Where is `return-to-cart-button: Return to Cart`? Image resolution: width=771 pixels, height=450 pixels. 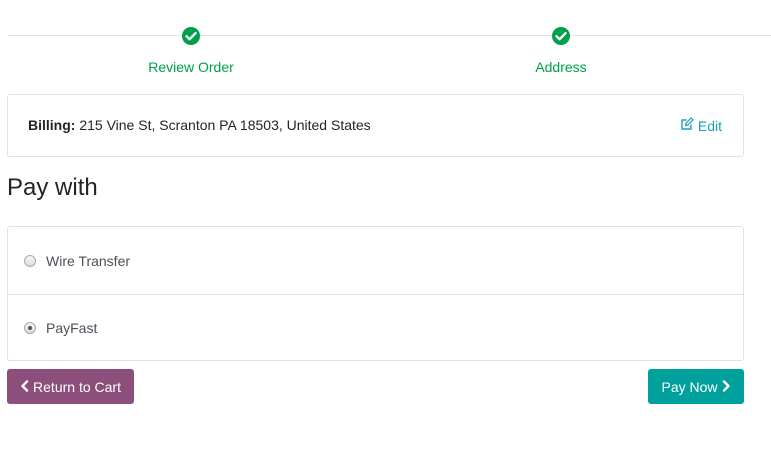 return-to-cart-button: Return to Cart is located at coordinates (70, 386).